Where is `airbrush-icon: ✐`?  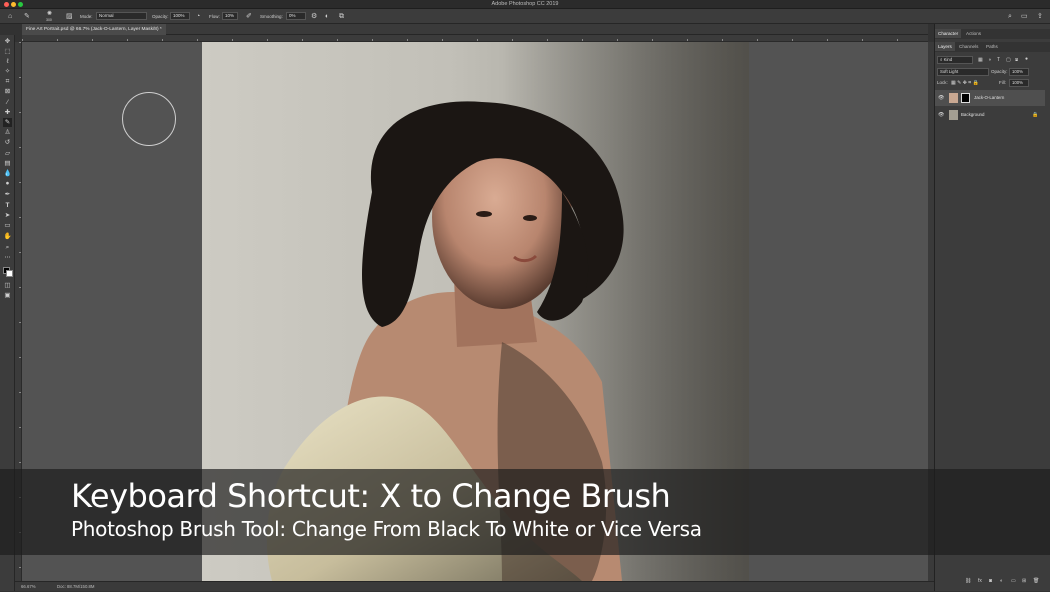
airbrush-icon: ✐ is located at coordinates (249, 16).